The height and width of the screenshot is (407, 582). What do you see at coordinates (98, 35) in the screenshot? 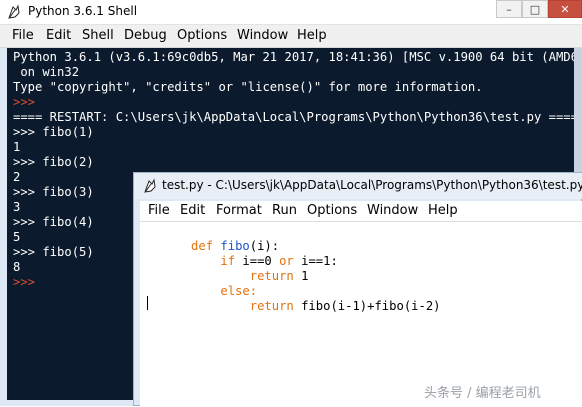
I see `menu-shell: Shell` at bounding box center [98, 35].